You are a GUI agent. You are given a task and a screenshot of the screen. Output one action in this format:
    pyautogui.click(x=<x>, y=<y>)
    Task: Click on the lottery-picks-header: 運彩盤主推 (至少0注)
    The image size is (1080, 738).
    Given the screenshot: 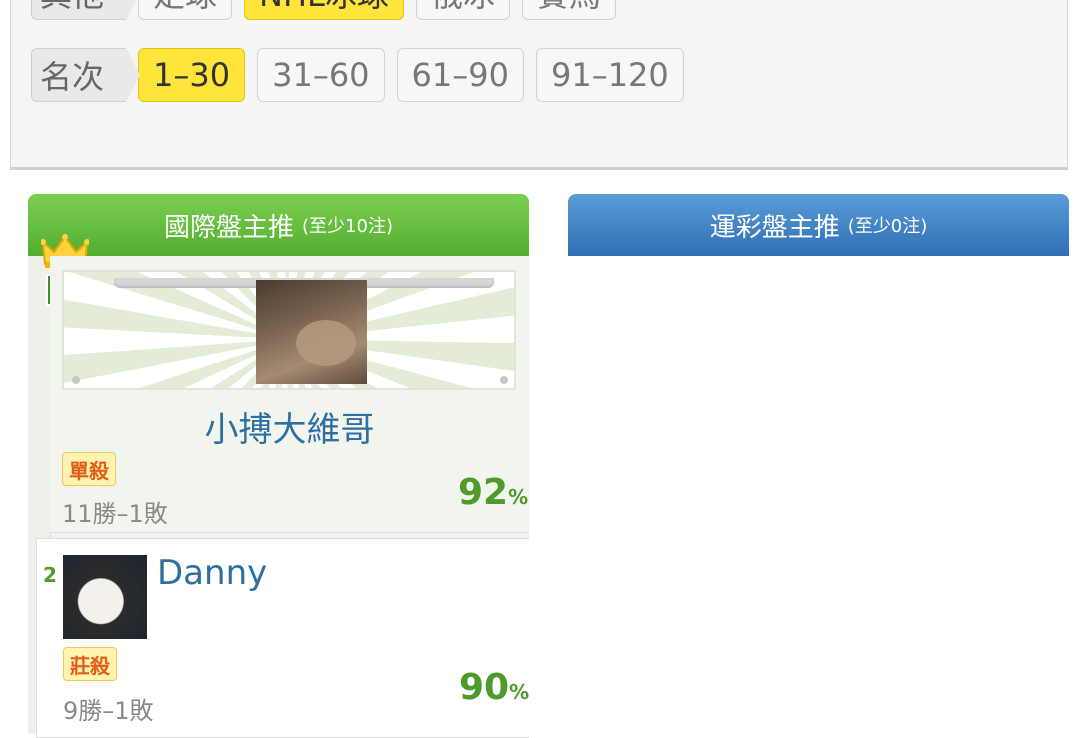 What is the action you would take?
    pyautogui.click(x=818, y=225)
    